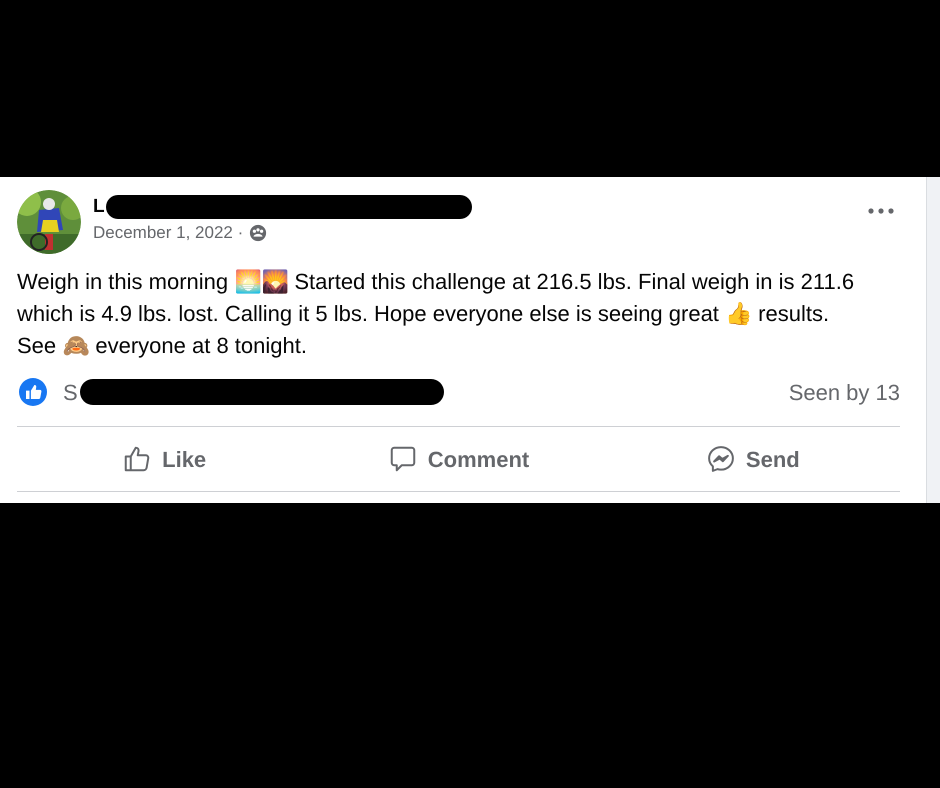 This screenshot has height=788, width=940. Describe the element at coordinates (753, 459) in the screenshot. I see `send-button: Send` at that location.